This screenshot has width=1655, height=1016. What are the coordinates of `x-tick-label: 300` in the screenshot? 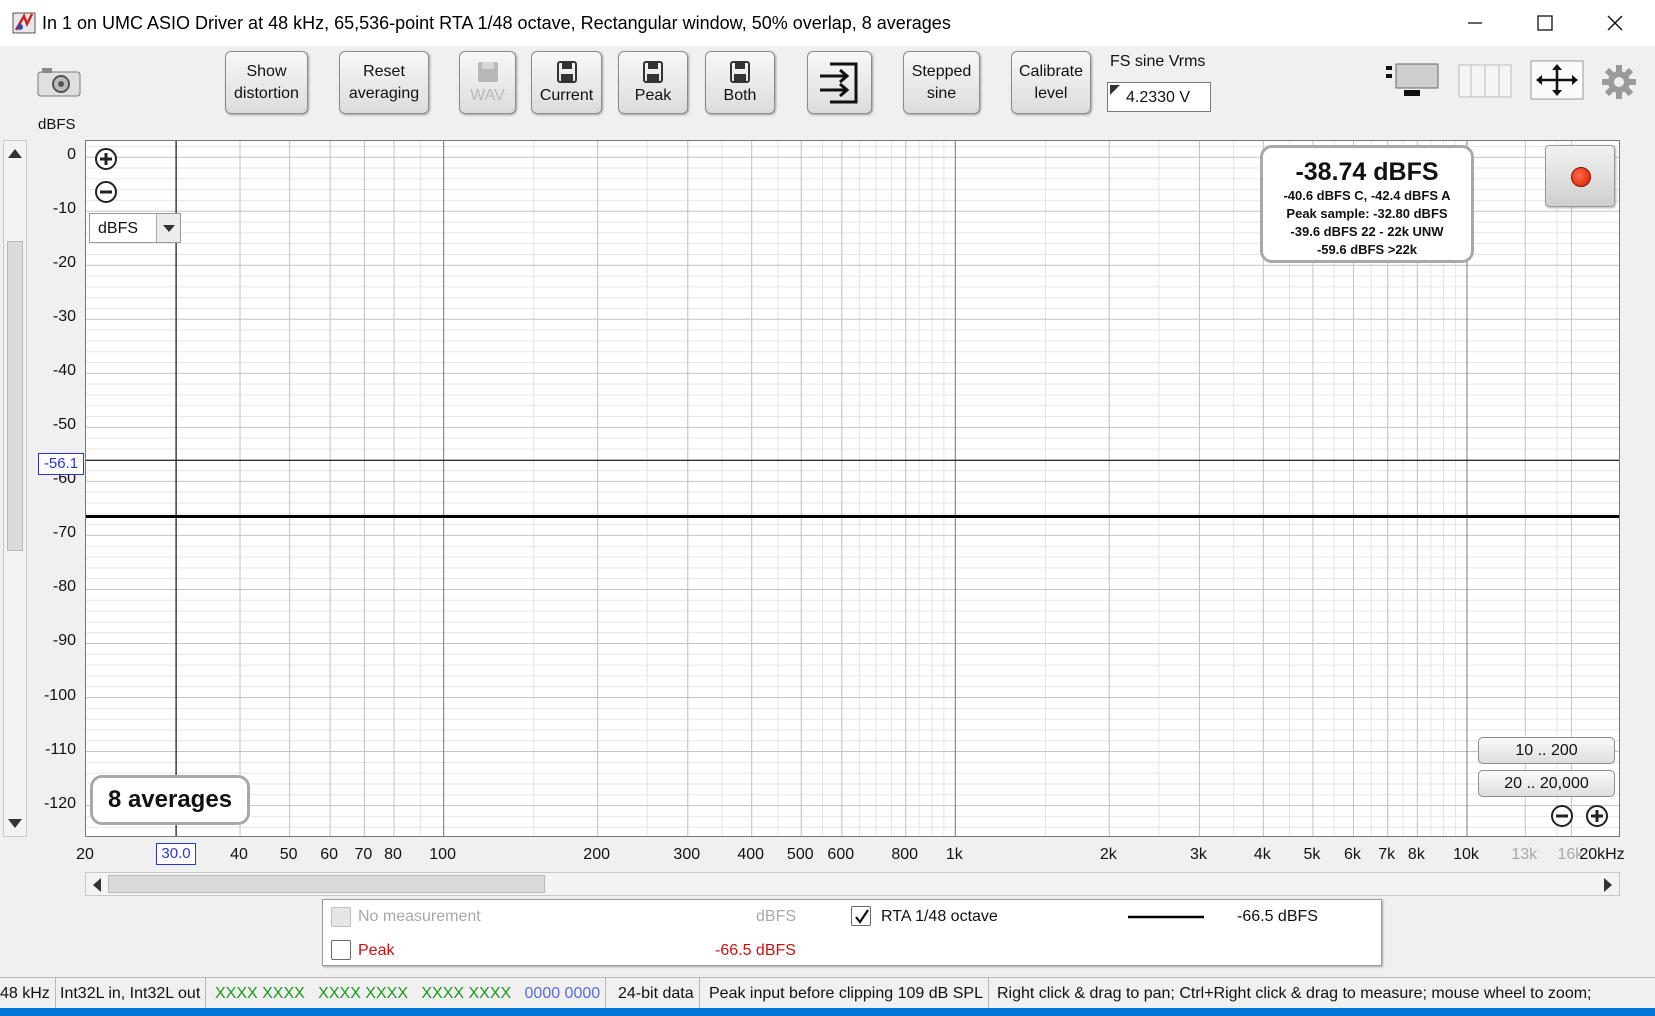 It's located at (687, 854).